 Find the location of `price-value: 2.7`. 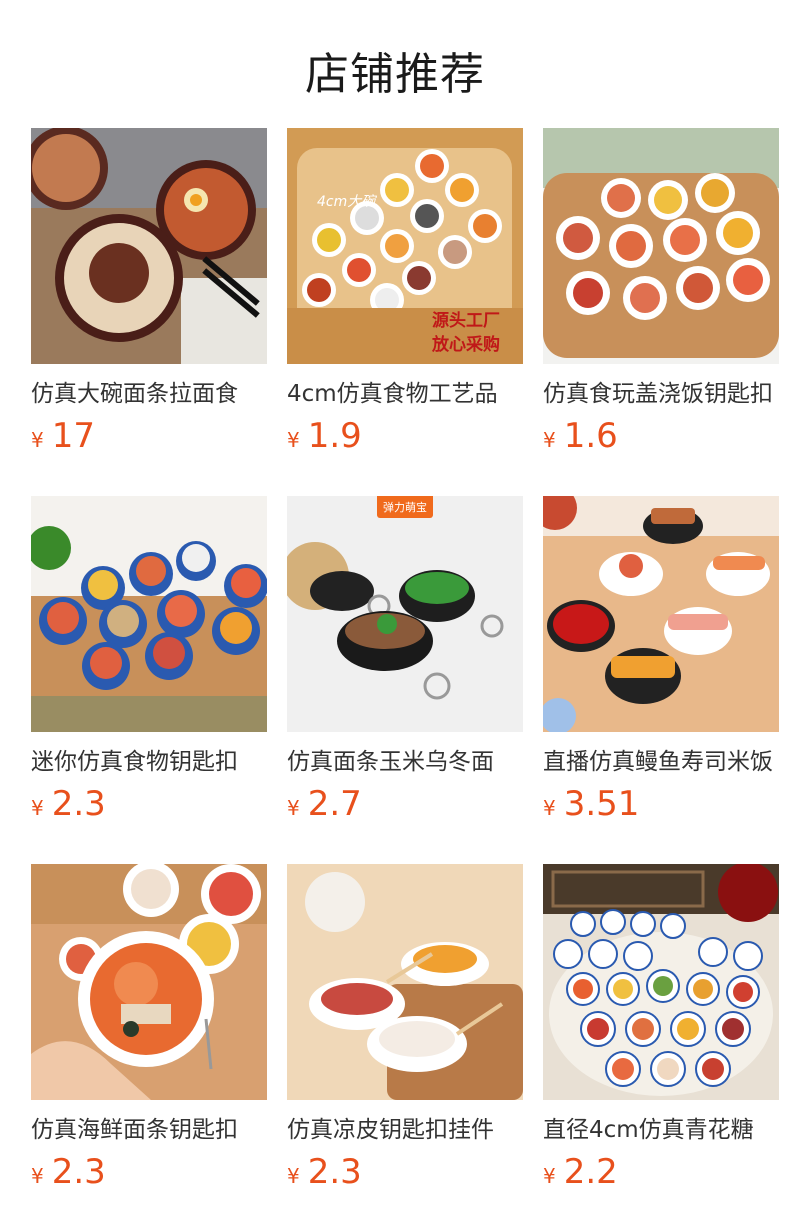

price-value: 2.7 is located at coordinates (334, 804).